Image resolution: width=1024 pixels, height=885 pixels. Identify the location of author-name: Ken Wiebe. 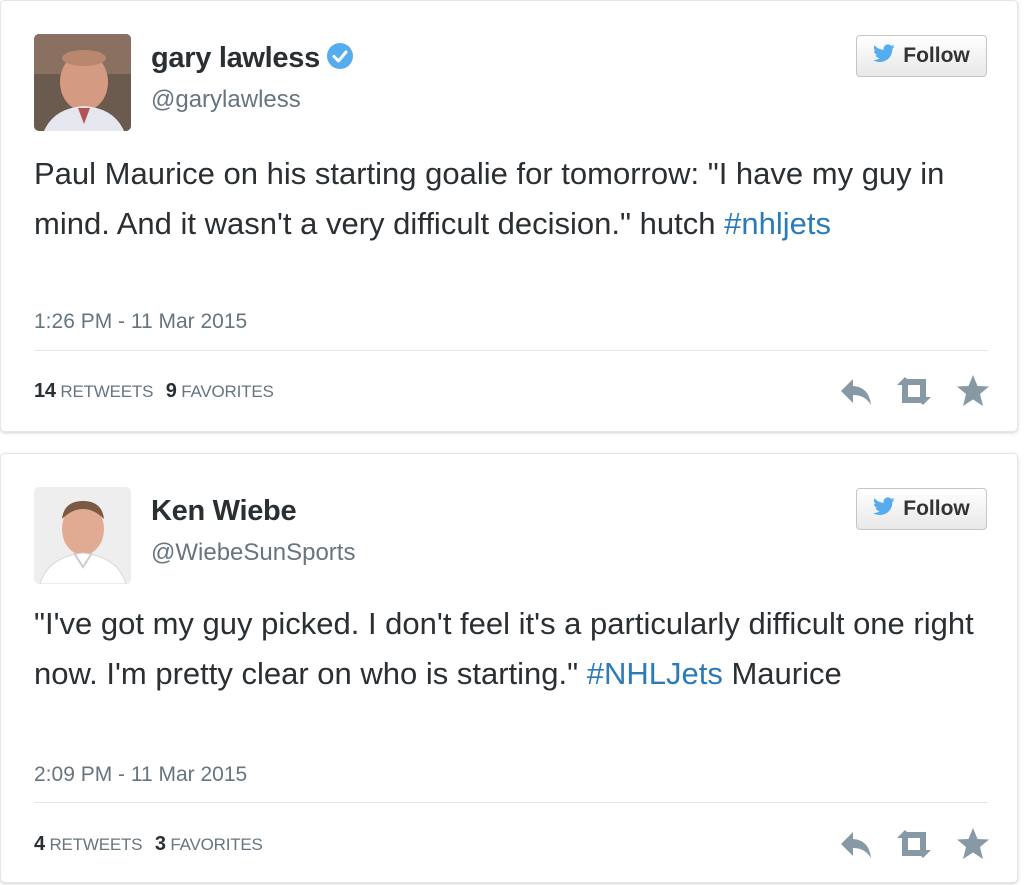
(224, 511).